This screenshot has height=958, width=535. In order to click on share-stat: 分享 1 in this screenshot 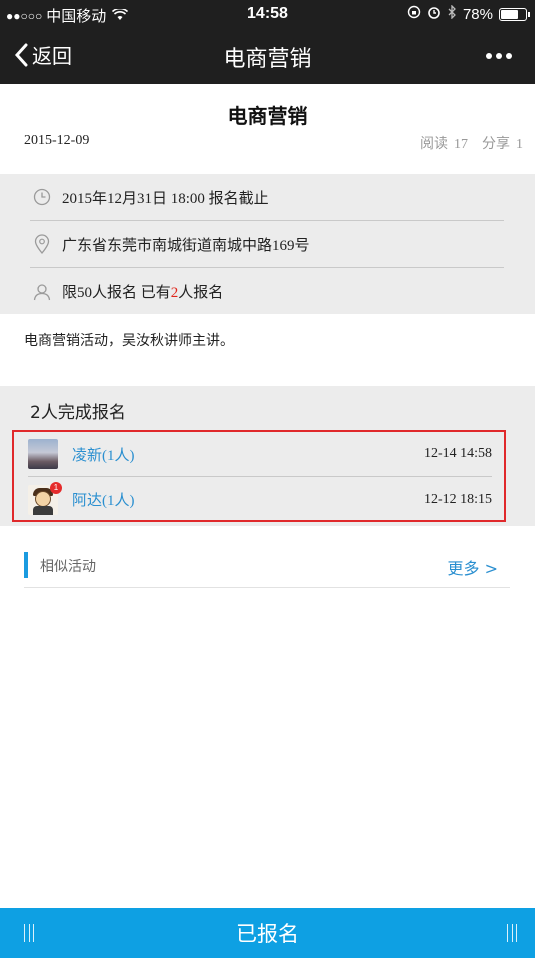, I will do `click(502, 143)`.